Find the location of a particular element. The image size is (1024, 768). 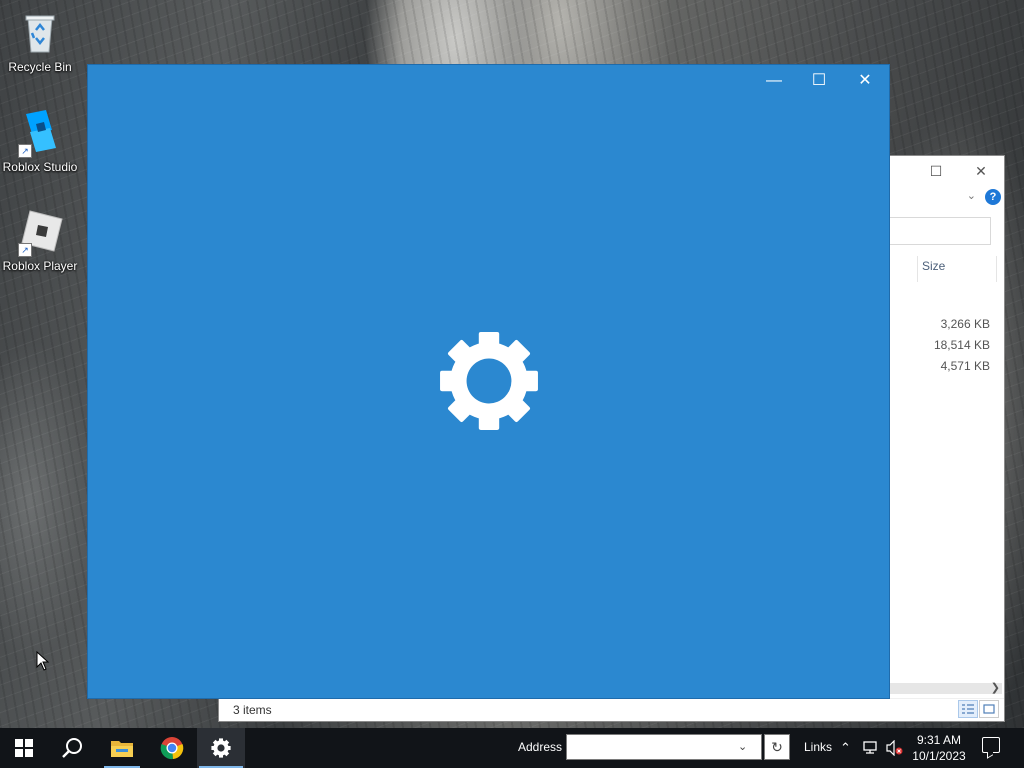

windows-start-icon is located at coordinates (24, 748).